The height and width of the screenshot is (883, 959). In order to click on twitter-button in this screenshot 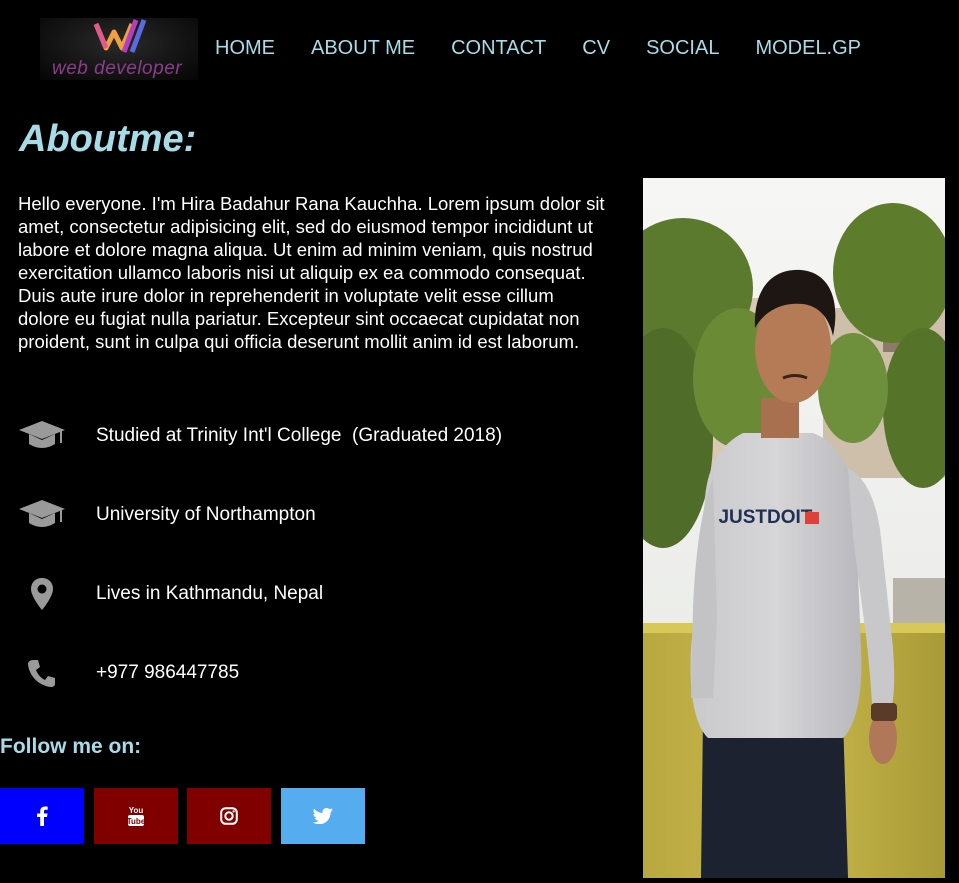, I will do `click(323, 816)`.